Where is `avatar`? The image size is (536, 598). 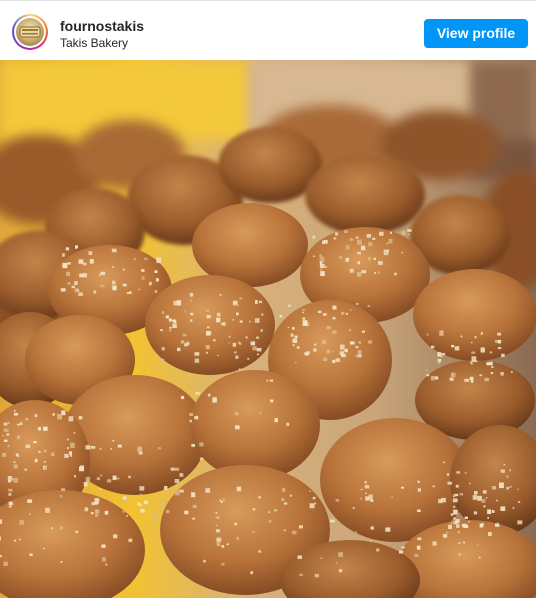 avatar is located at coordinates (30, 32).